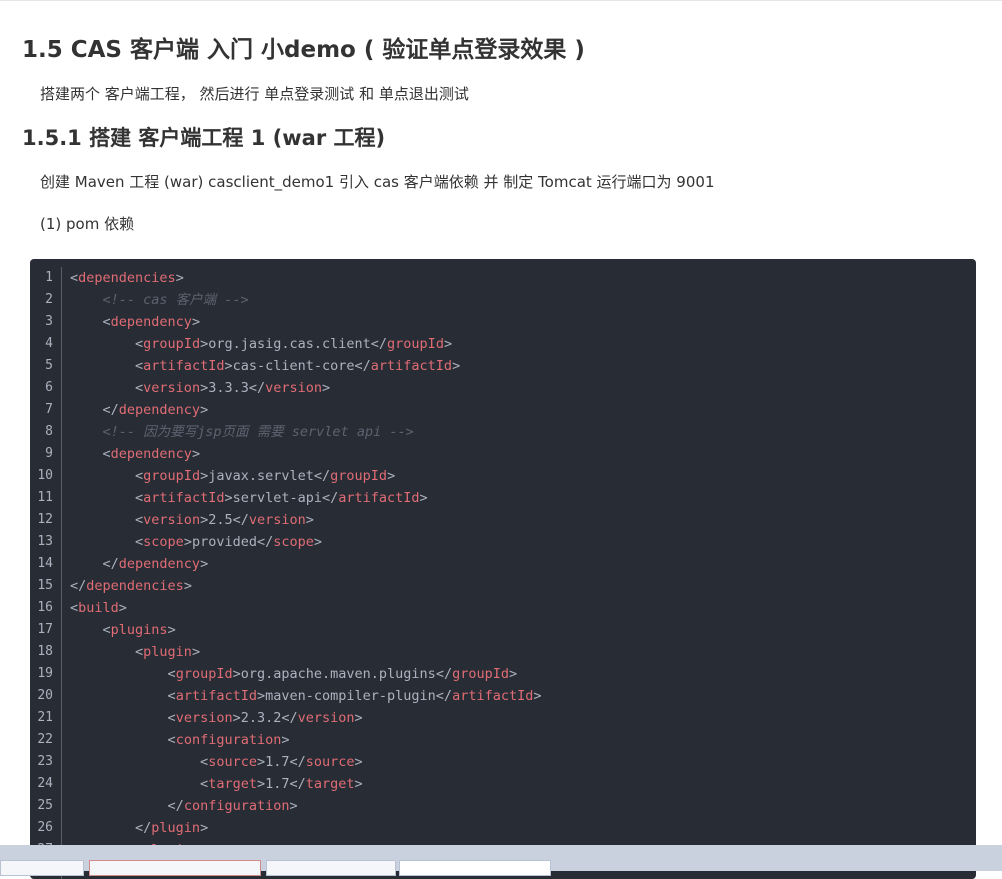 The image size is (1002, 879). I want to click on code-line: <plugin>, so click(305, 652).